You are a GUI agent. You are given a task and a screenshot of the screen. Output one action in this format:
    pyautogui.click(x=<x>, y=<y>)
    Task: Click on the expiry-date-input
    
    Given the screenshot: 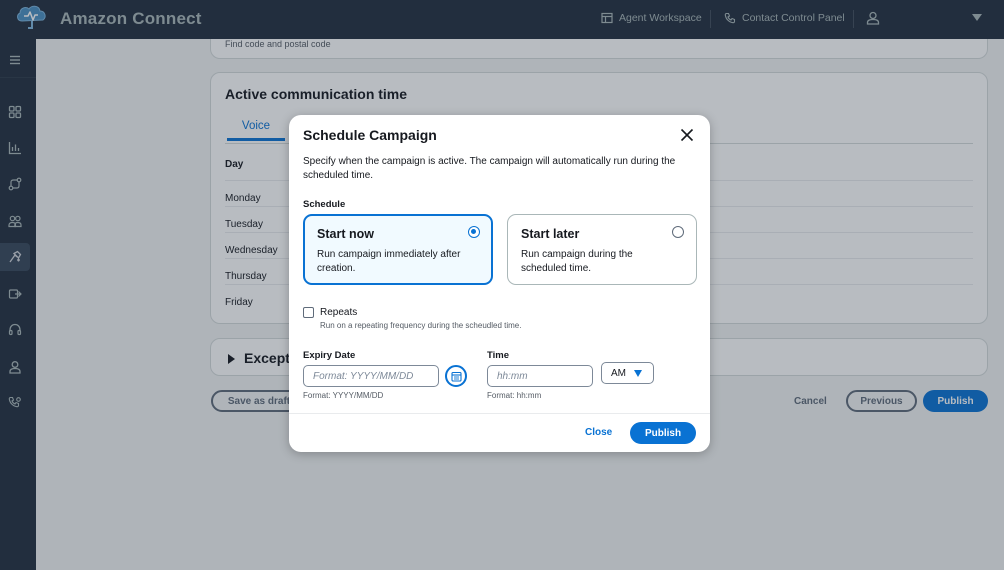 What is the action you would take?
    pyautogui.click(x=371, y=376)
    